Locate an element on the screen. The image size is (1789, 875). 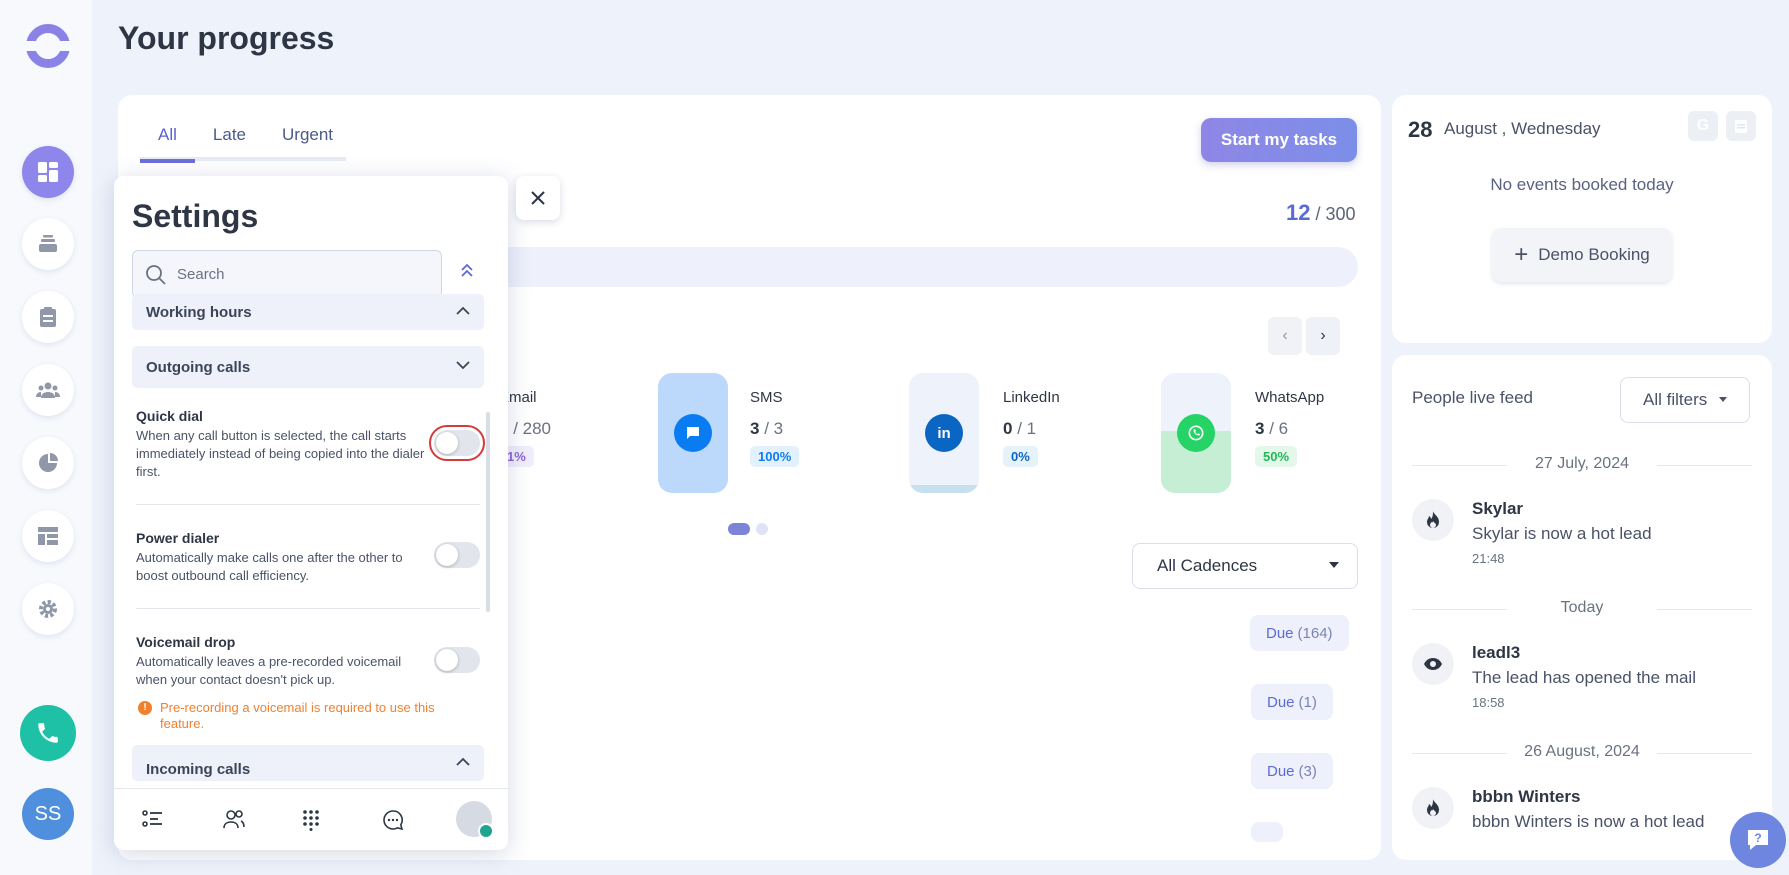
clipboard-tasks-icon is located at coordinates (48, 317).